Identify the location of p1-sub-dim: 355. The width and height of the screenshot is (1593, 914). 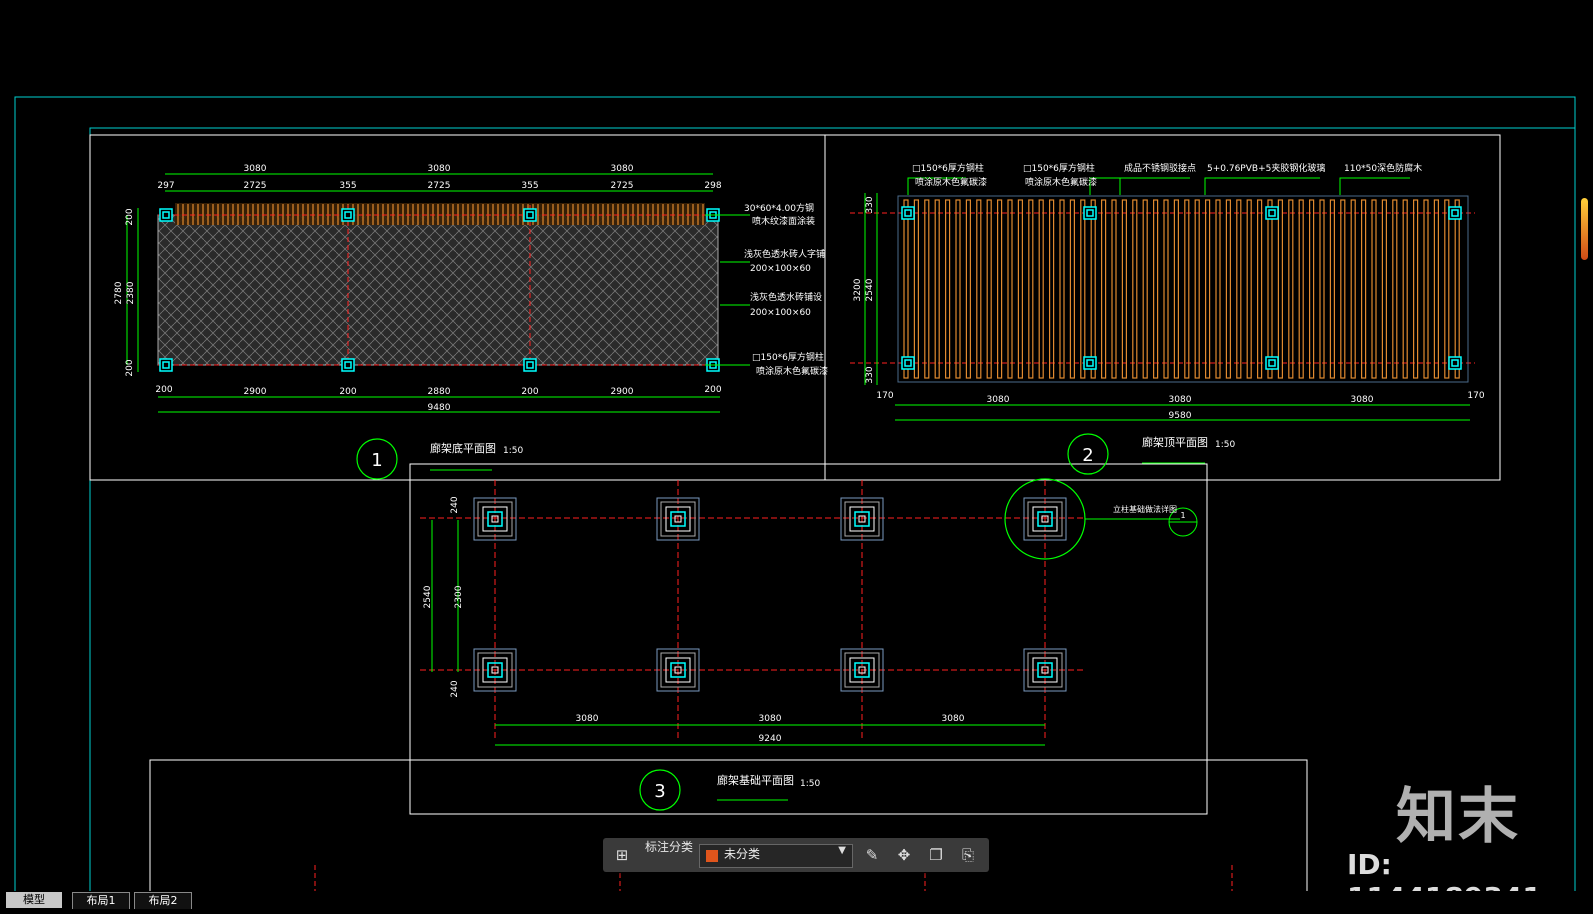
(529, 186).